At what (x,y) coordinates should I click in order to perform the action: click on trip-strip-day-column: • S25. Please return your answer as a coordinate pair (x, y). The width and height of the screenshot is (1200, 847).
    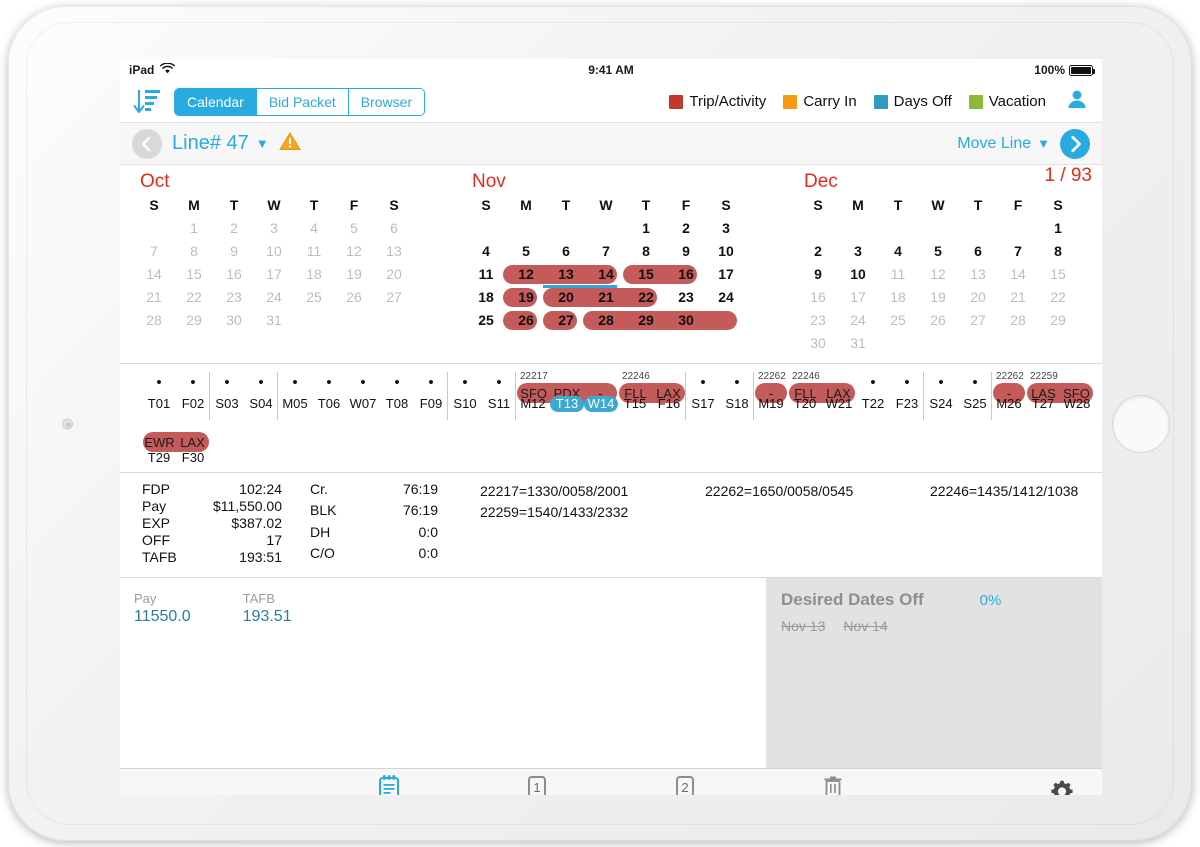
    Looking at the image, I should click on (975, 391).